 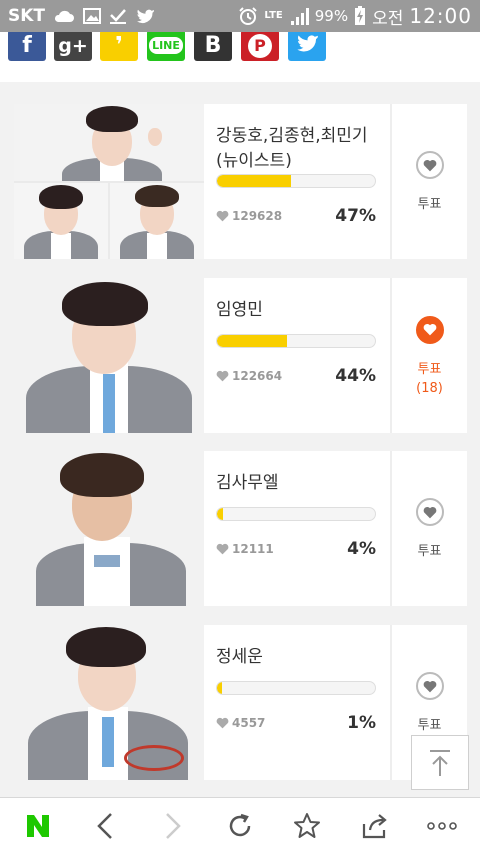 I want to click on pinterest-share-button: P, so click(x=260, y=46).